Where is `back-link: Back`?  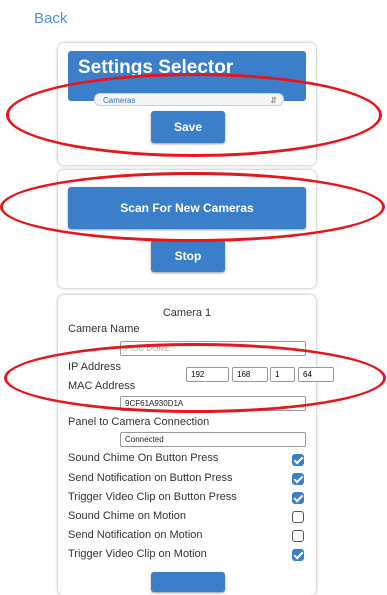 back-link: Back is located at coordinates (50, 18).